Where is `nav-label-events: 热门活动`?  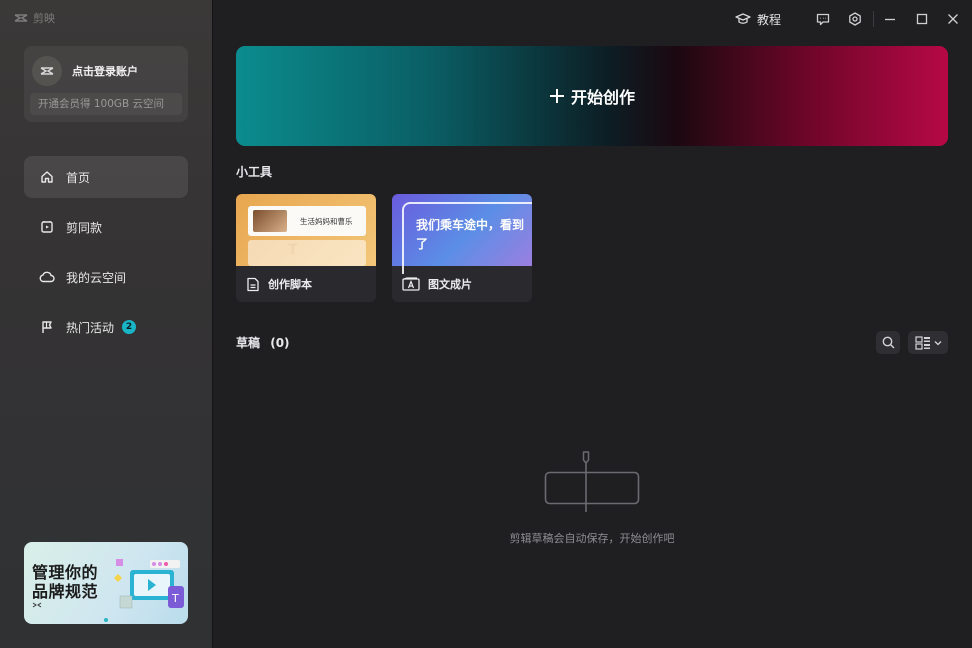
nav-label-events: 热门活动 is located at coordinates (90, 327).